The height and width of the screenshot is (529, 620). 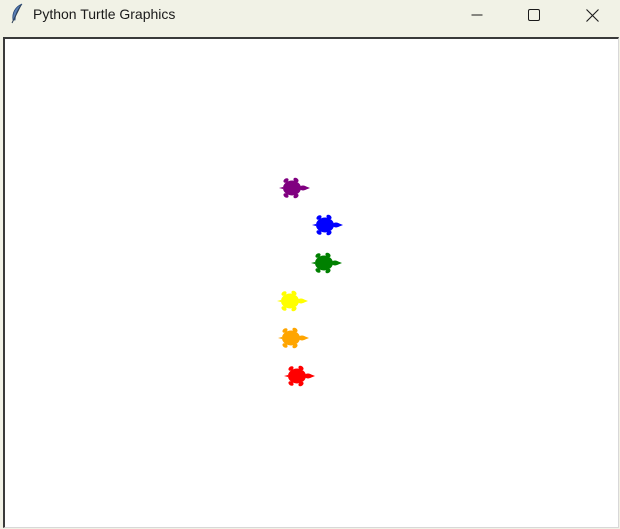 I want to click on minimize-icon, so click(x=477, y=15).